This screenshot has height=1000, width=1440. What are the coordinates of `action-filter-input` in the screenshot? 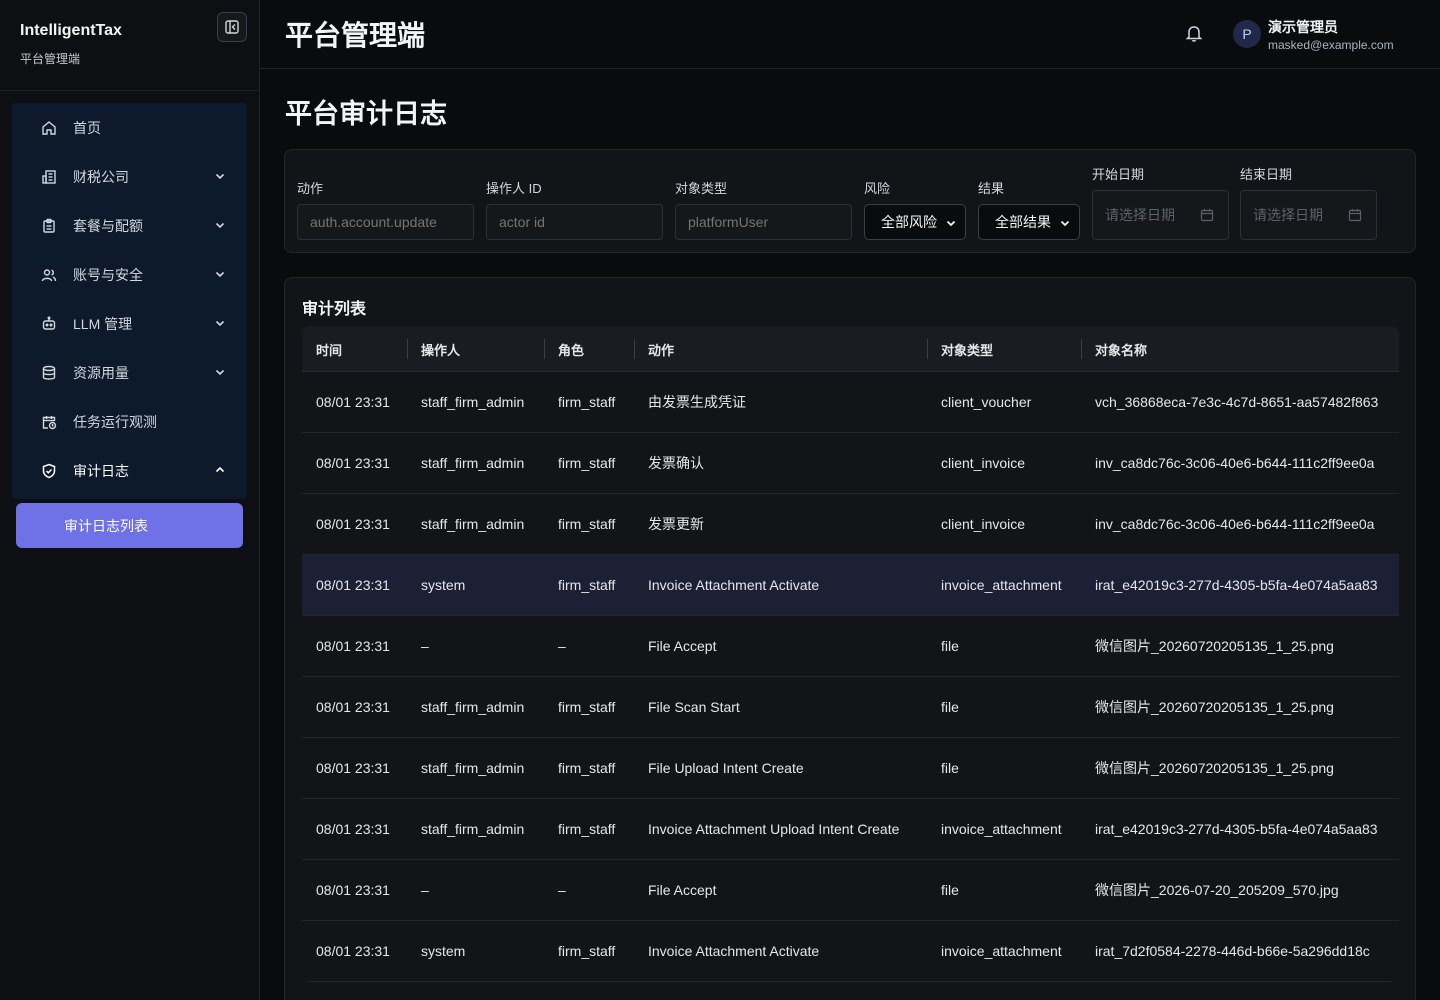 It's located at (385, 222).